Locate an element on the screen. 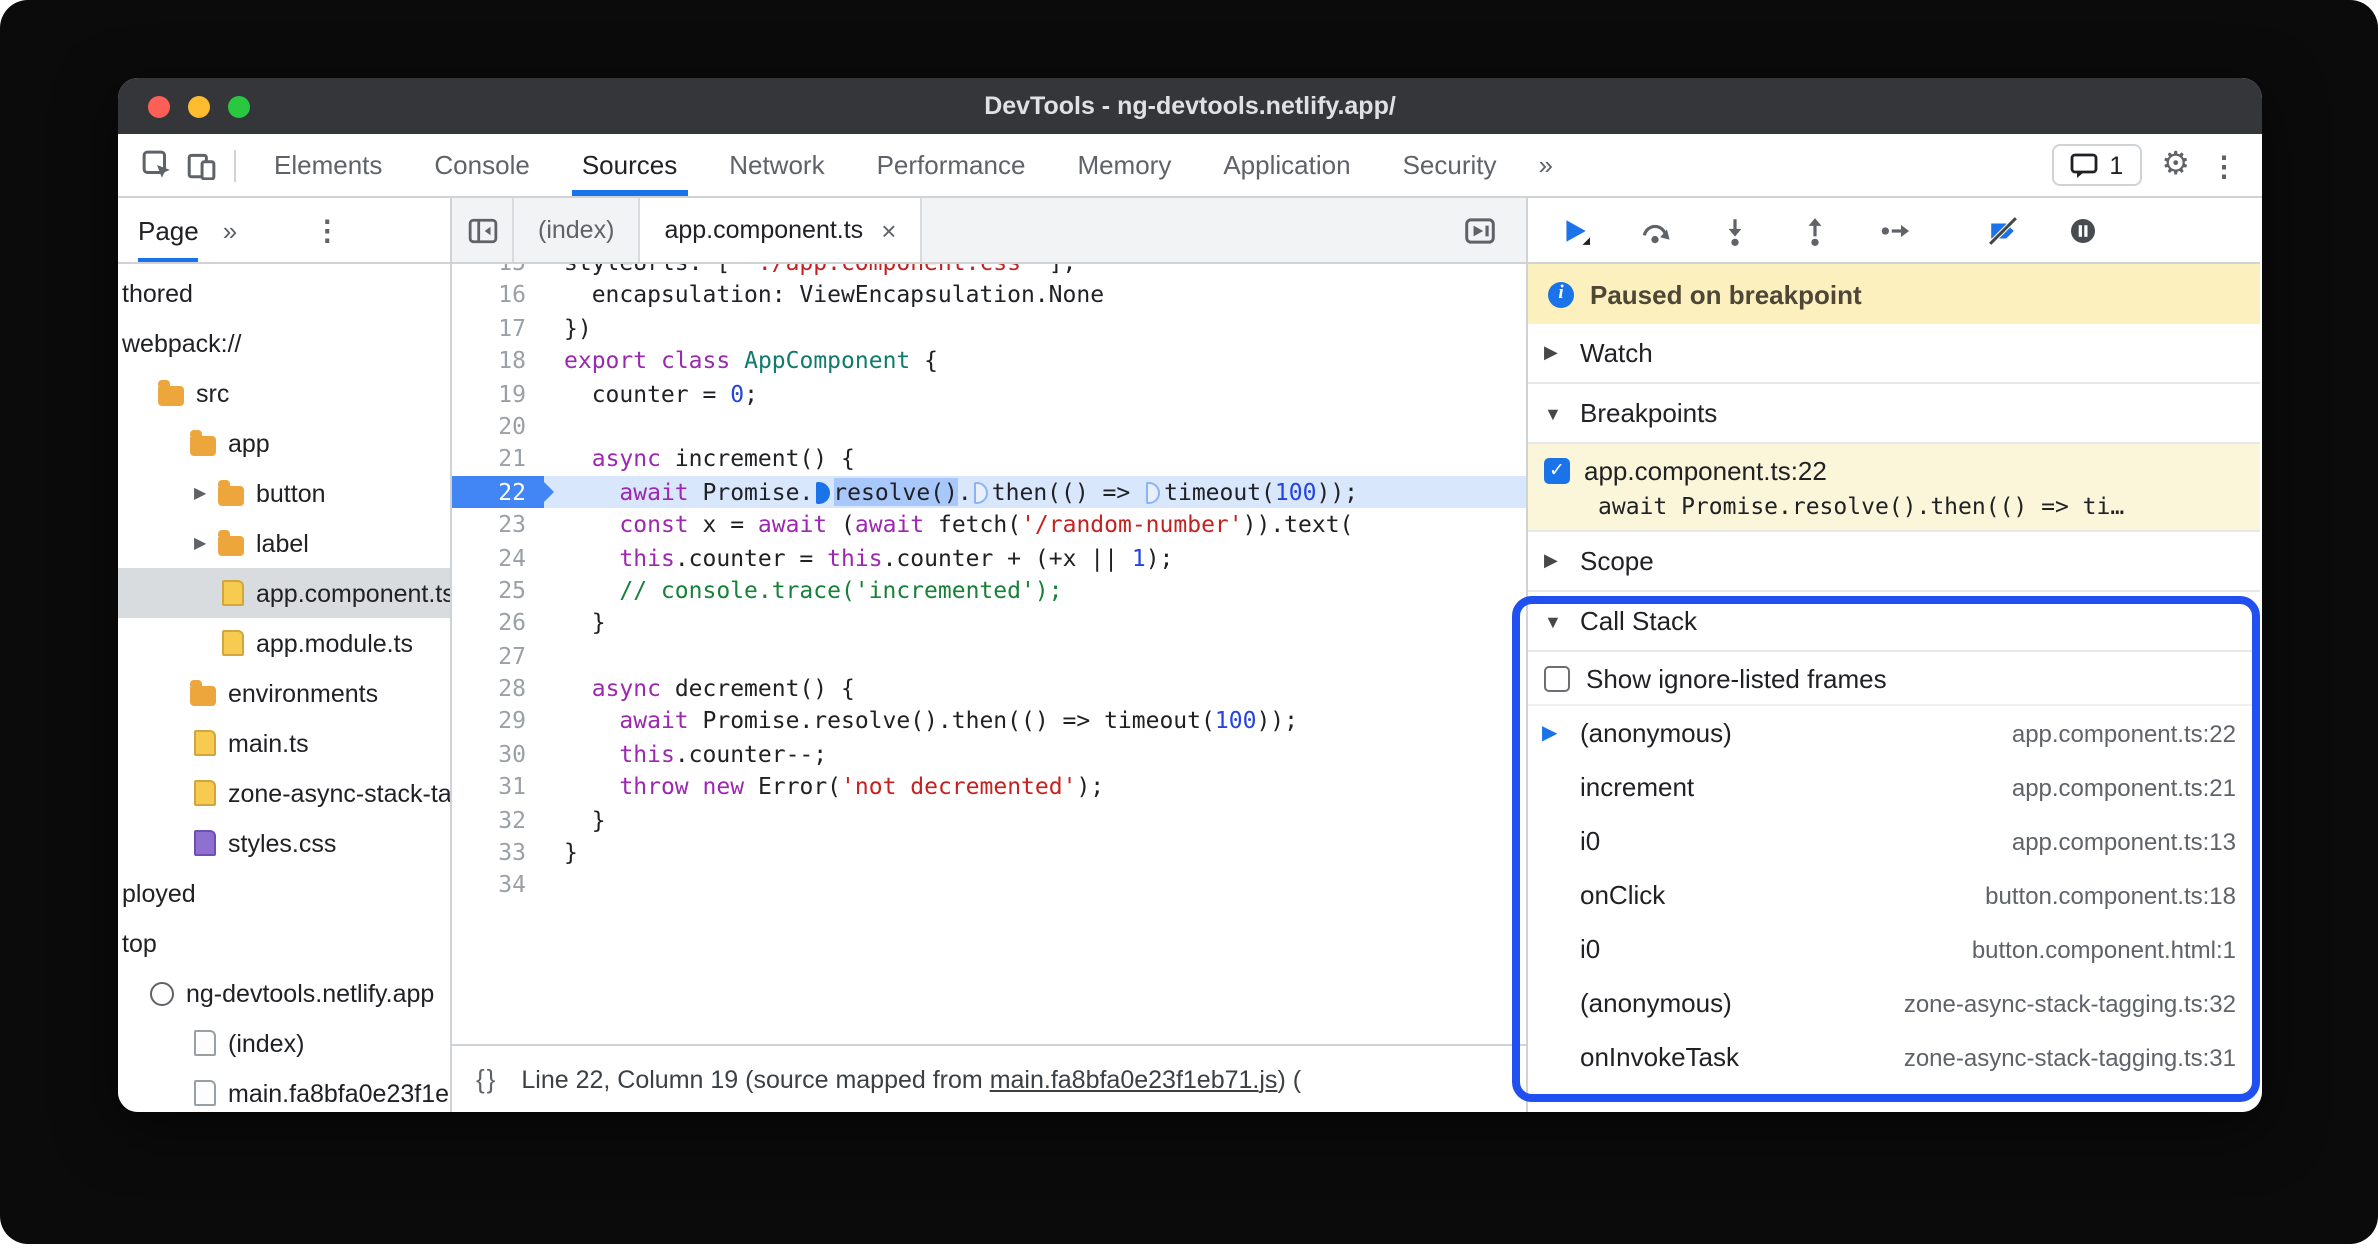 The width and height of the screenshot is (2378, 1254). tree-item-app-component-ts: app.component.ts is located at coordinates (284, 593).